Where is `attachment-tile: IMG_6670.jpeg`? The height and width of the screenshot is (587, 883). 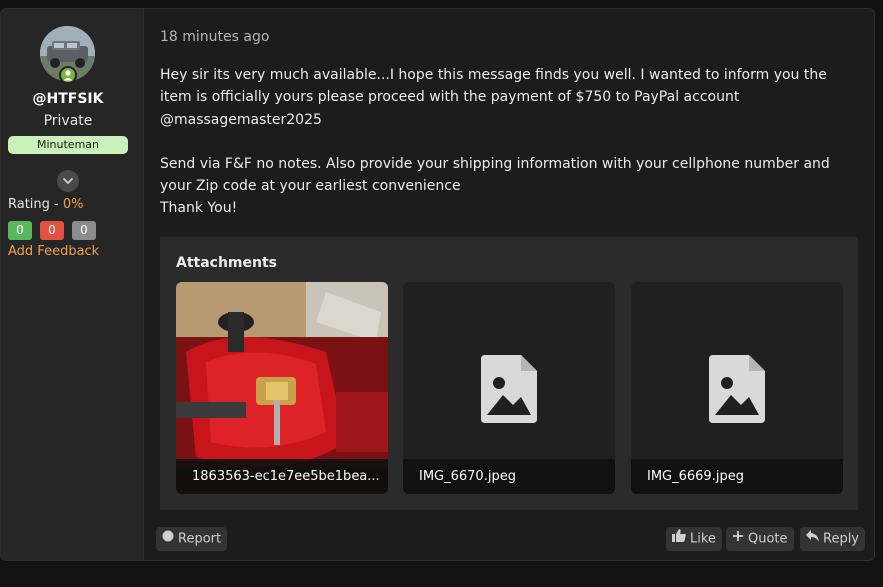
attachment-tile: IMG_6670.jpeg is located at coordinates (509, 388).